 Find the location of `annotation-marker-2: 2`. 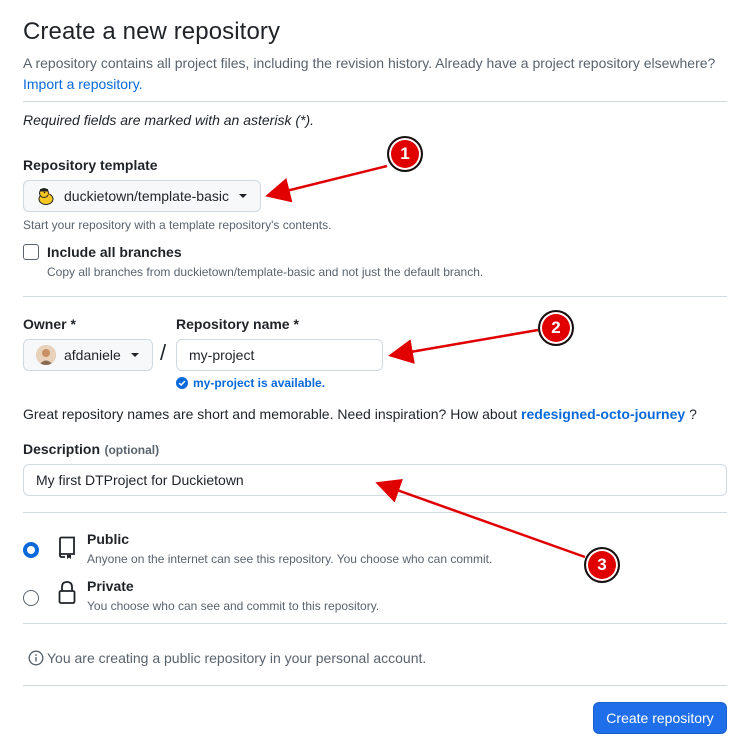

annotation-marker-2: 2 is located at coordinates (556, 328).